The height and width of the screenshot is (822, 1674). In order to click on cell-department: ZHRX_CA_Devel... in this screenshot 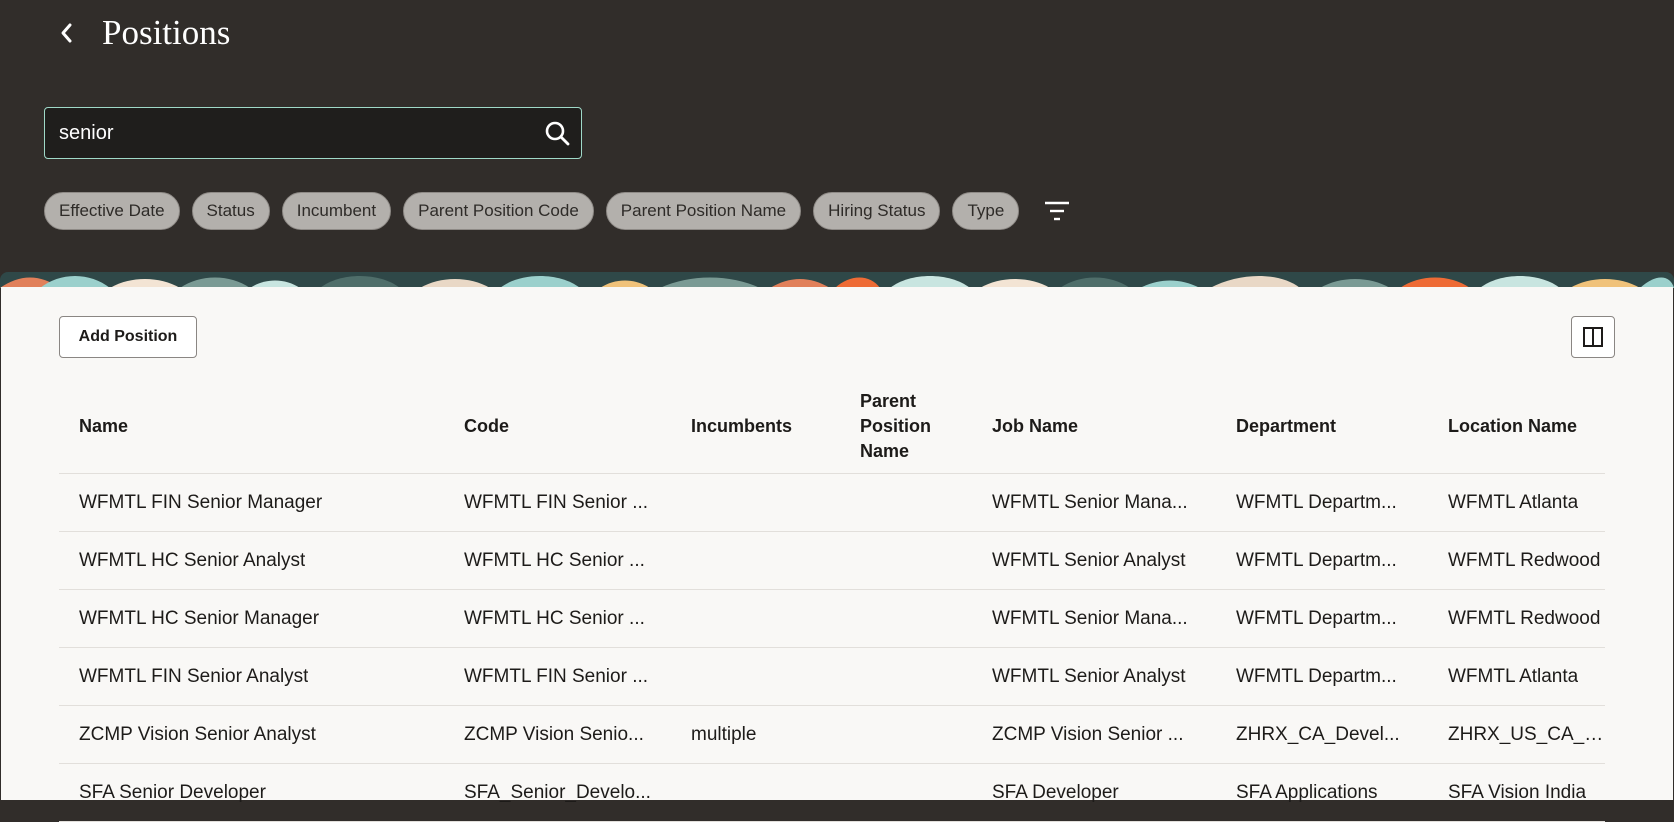, I will do `click(1318, 734)`.